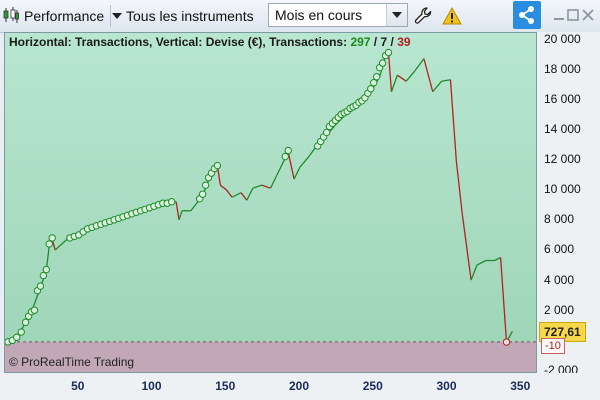 This screenshot has height=400, width=600. Describe the element at coordinates (110, 16) in the screenshot. I see `toolbar-divider` at that location.